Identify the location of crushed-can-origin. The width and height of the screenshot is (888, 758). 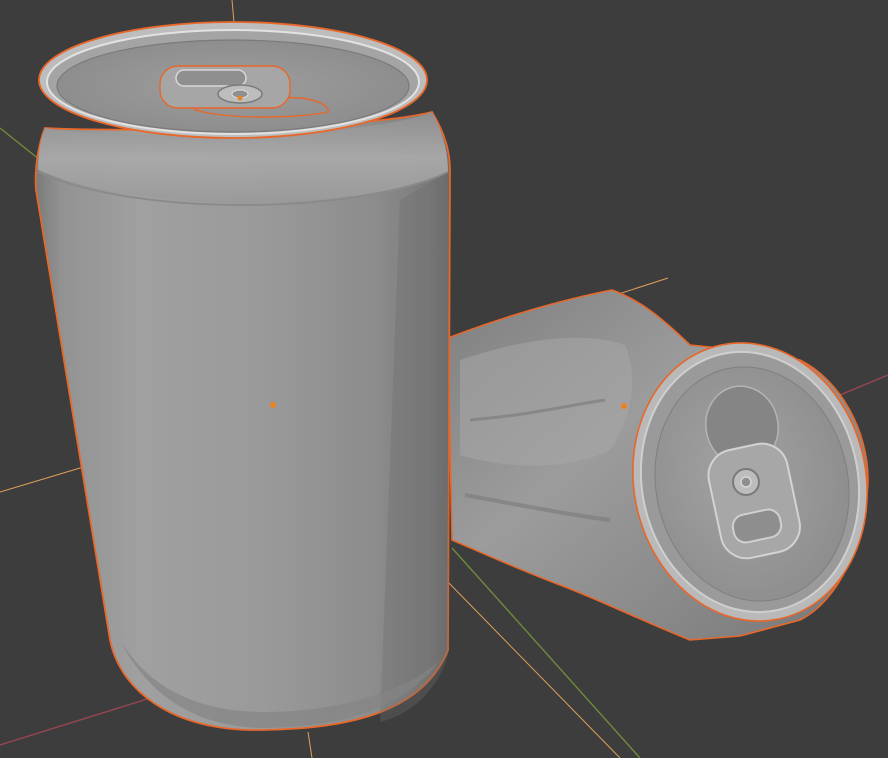
(624, 406).